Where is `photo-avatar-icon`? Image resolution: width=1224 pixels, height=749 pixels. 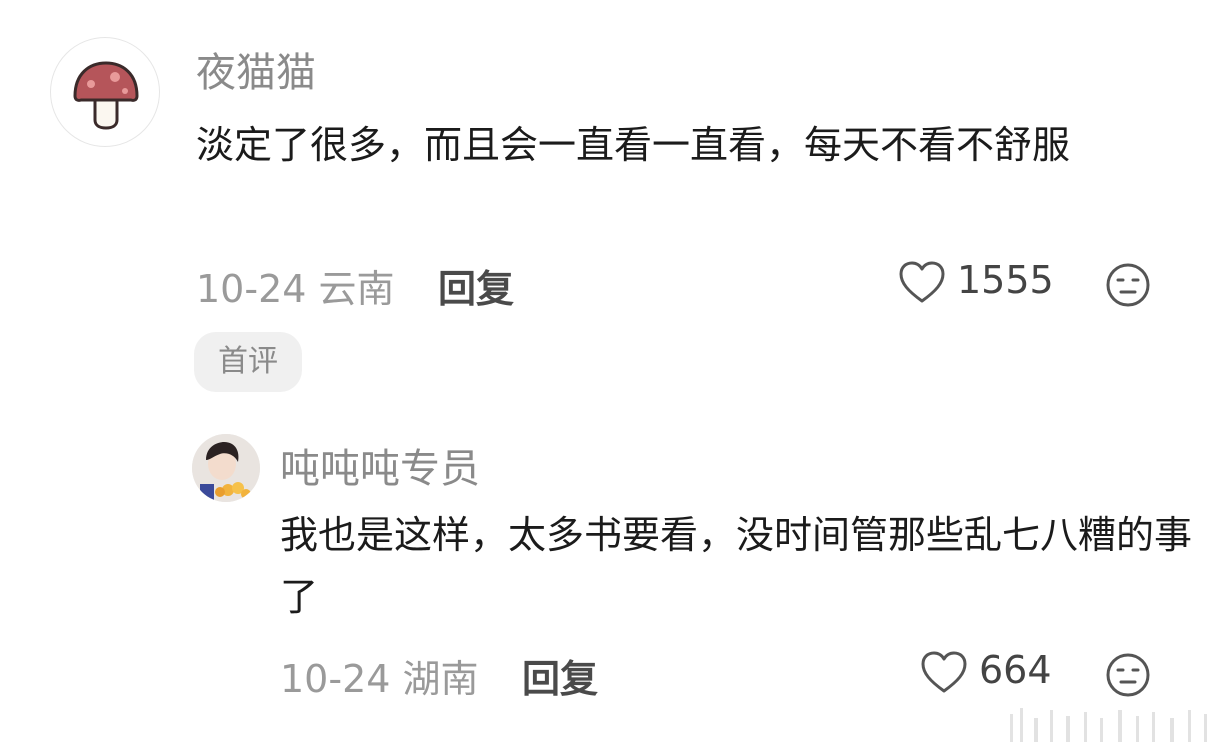
photo-avatar-icon is located at coordinates (226, 468).